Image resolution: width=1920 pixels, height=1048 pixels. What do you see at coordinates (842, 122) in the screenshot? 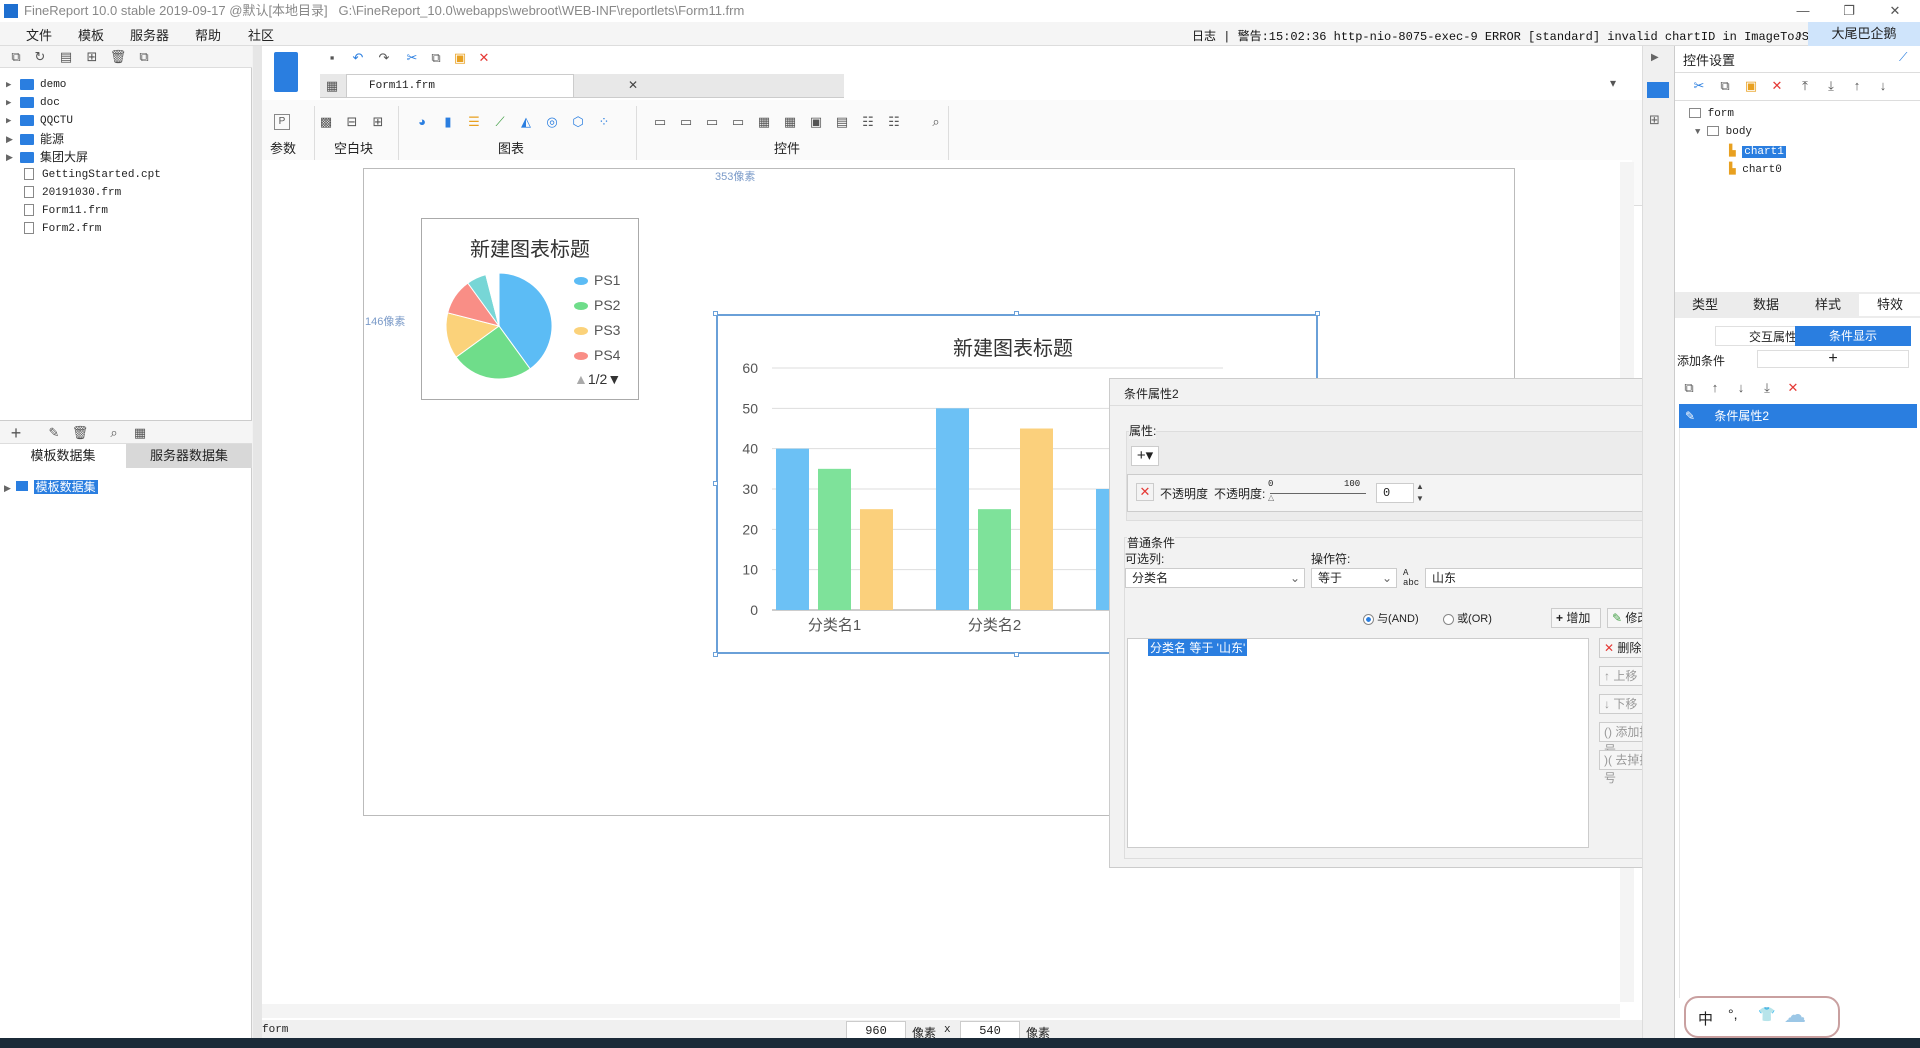
I see `textarea-widget-icon: ▤` at bounding box center [842, 122].